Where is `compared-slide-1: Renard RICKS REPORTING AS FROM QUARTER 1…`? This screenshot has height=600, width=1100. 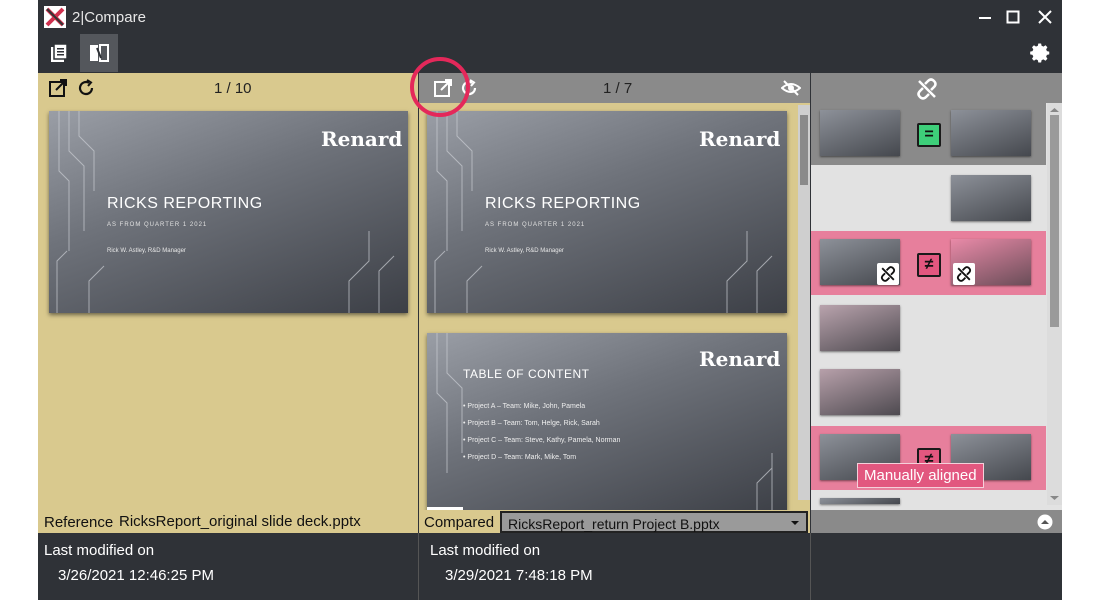
compared-slide-1: Renard RICKS REPORTING AS FROM QUARTER 1… is located at coordinates (607, 212).